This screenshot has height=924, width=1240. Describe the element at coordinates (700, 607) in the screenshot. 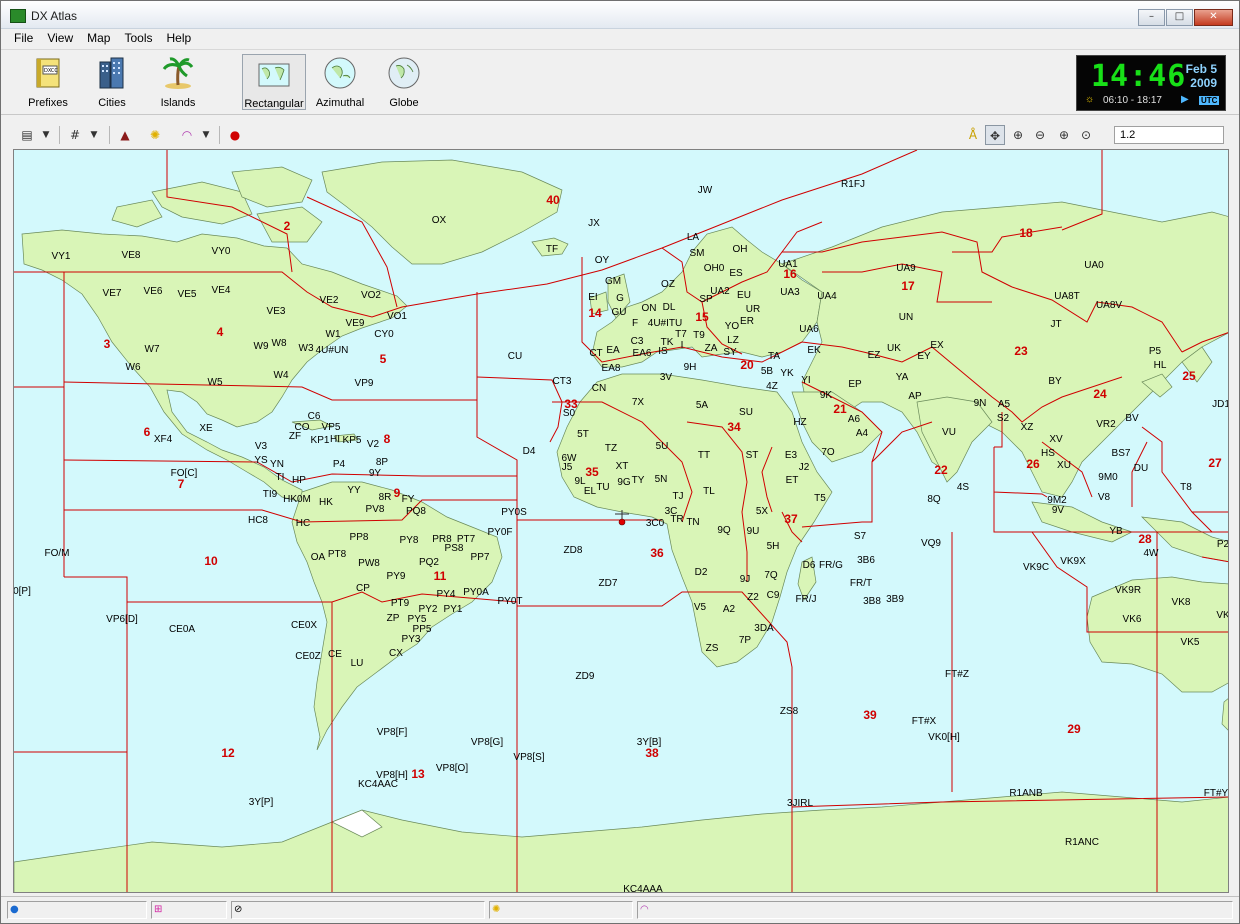

I see `prefix-label: V5` at that location.